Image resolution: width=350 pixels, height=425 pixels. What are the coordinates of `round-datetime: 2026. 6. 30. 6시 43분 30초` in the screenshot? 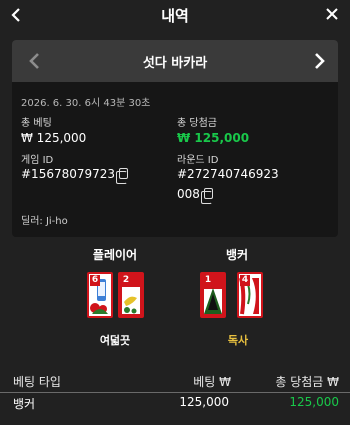 It's located at (86, 103).